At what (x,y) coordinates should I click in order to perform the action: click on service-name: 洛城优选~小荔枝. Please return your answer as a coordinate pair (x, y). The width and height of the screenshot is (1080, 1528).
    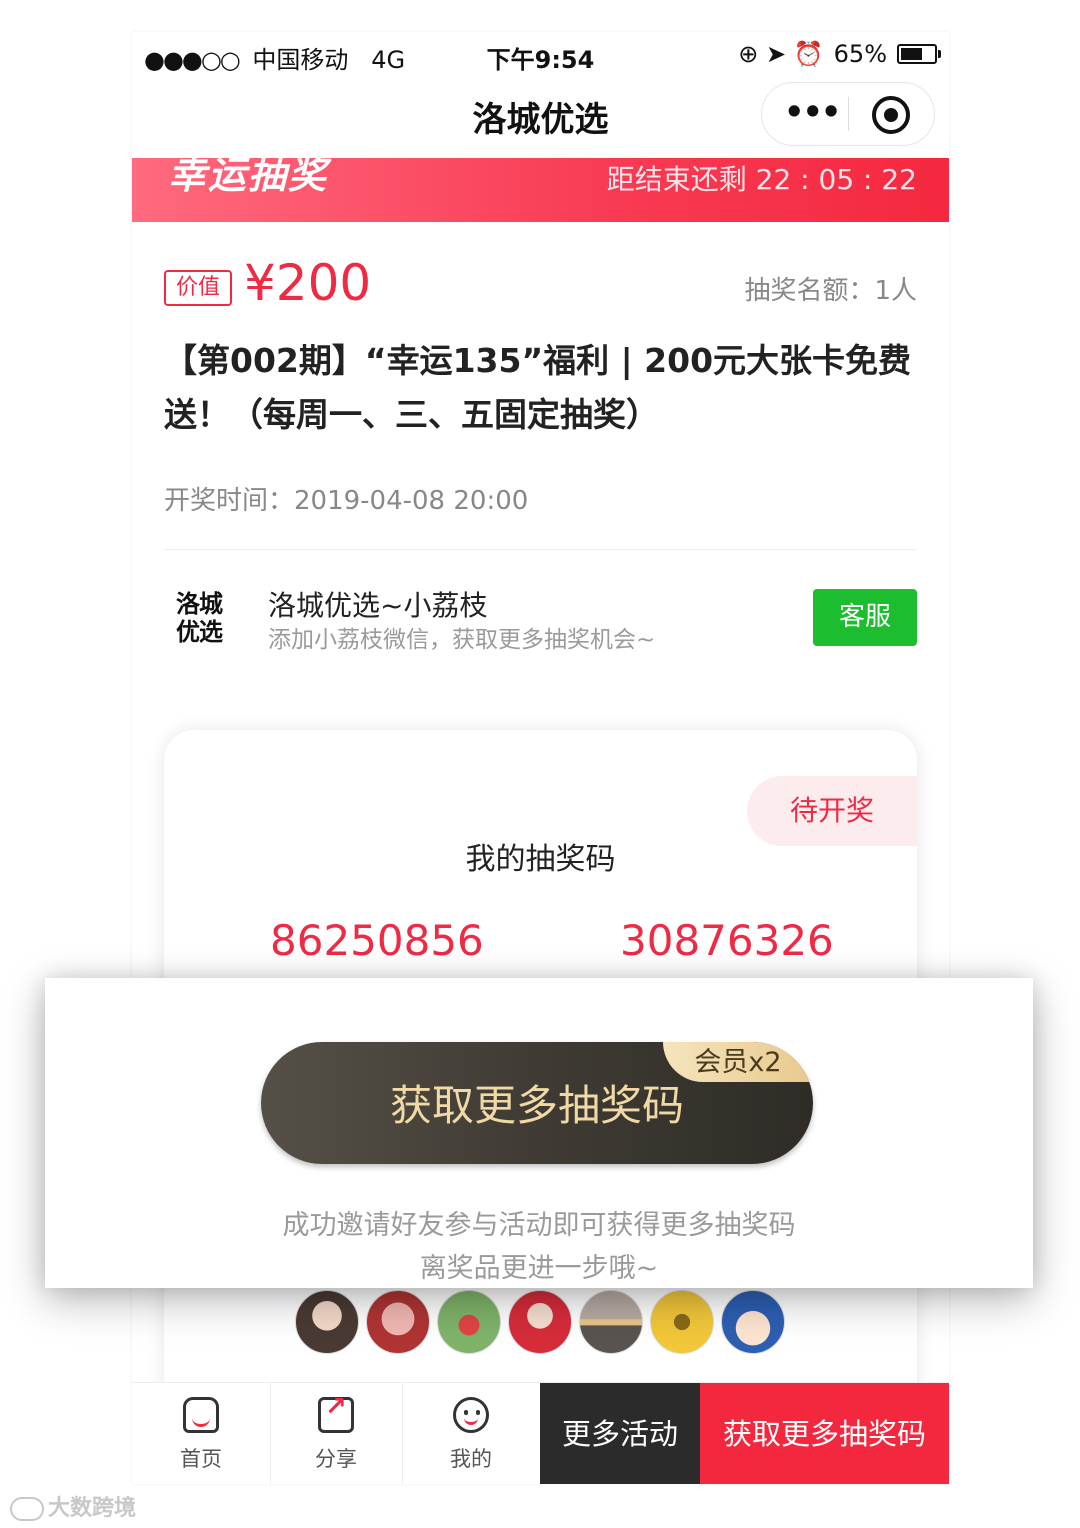
    Looking at the image, I should click on (378, 605).